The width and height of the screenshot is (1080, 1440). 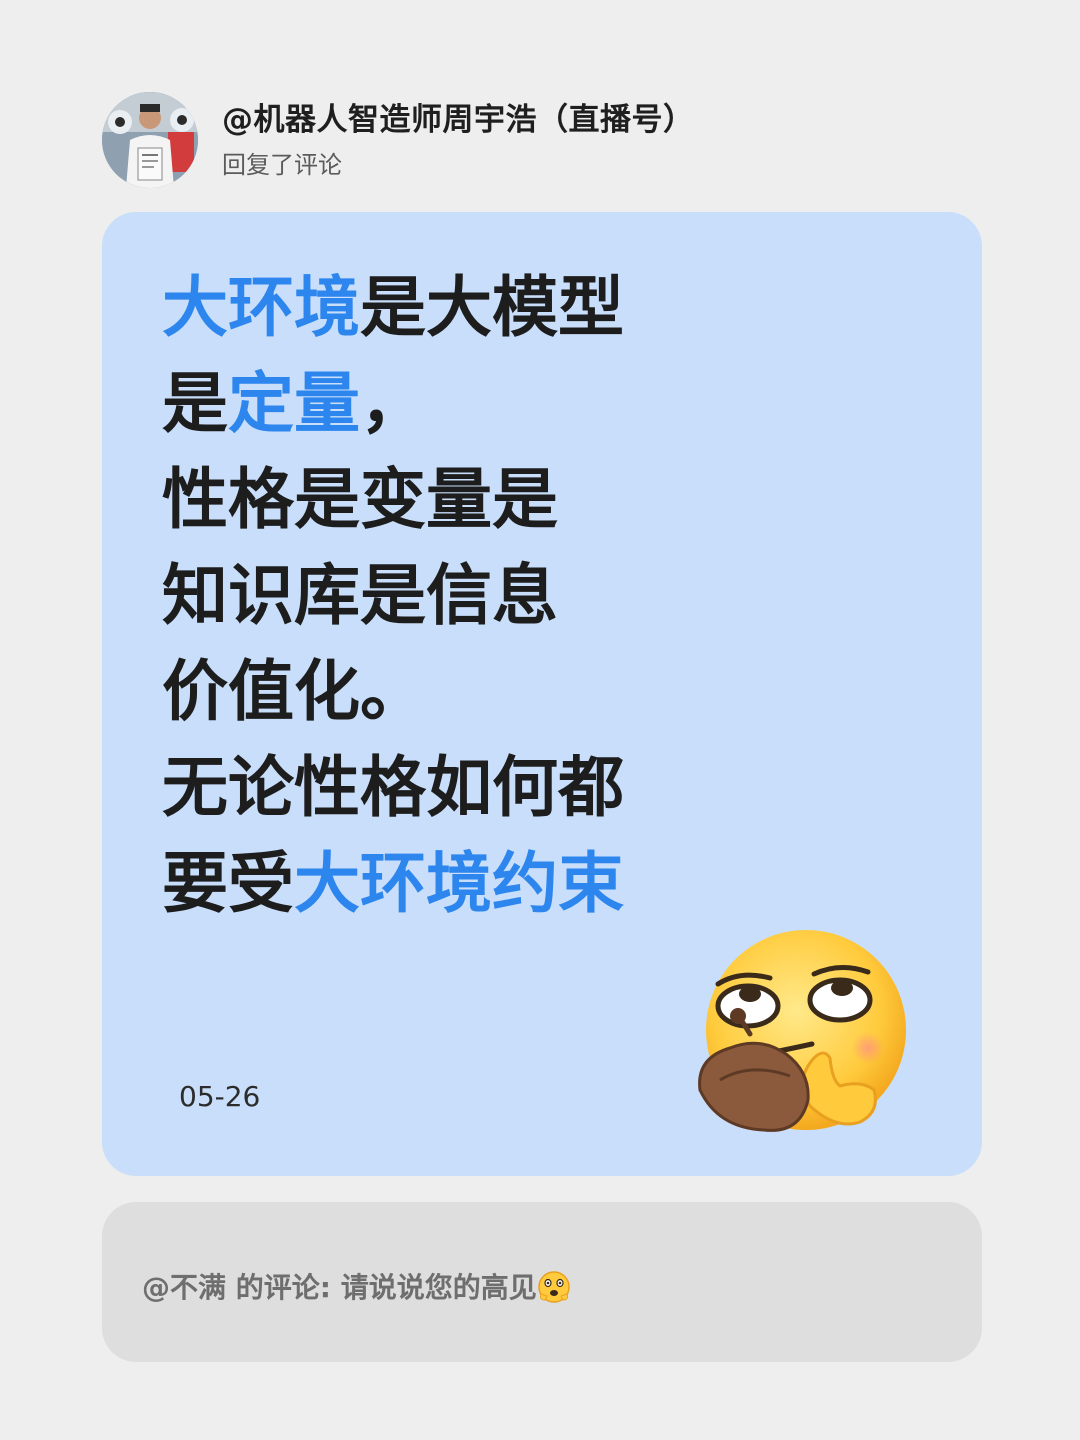 What do you see at coordinates (282, 165) in the screenshot?
I see `reply-action-text: 回复了评论` at bounding box center [282, 165].